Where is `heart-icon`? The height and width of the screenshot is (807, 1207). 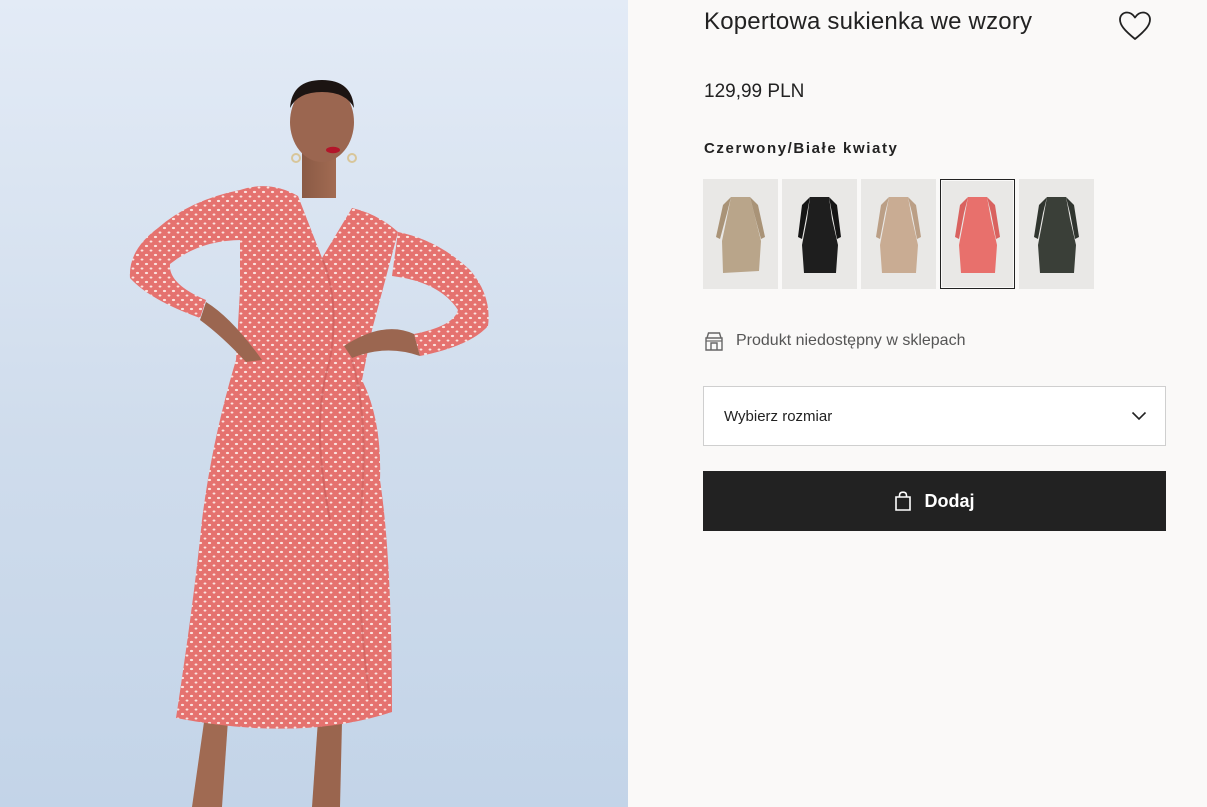
heart-icon is located at coordinates (1135, 25).